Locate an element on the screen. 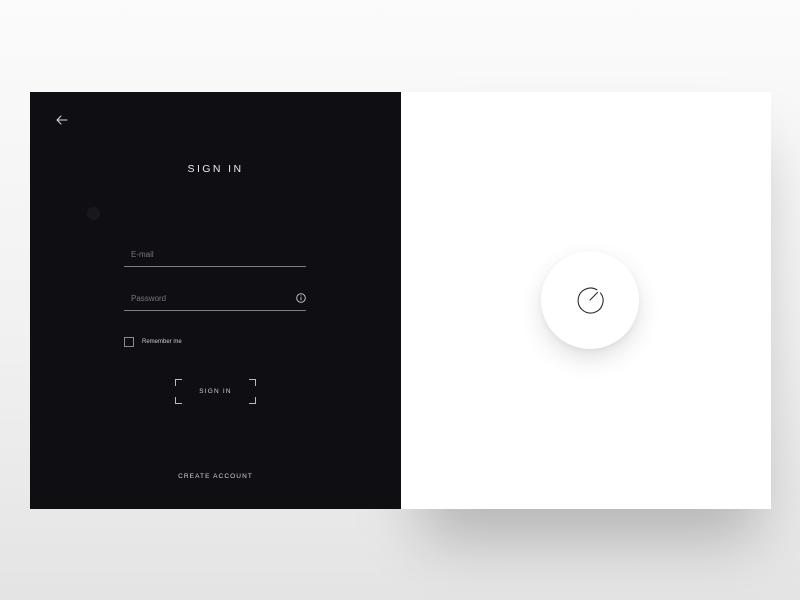 This screenshot has width=800, height=600. remember-me-label: Remember me is located at coordinates (162, 342).